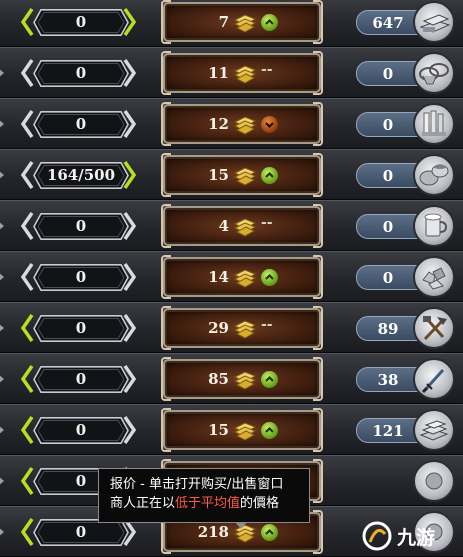 The height and width of the screenshot is (557, 463). Describe the element at coordinates (218, 277) in the screenshot. I see `price-value: 14` at that location.